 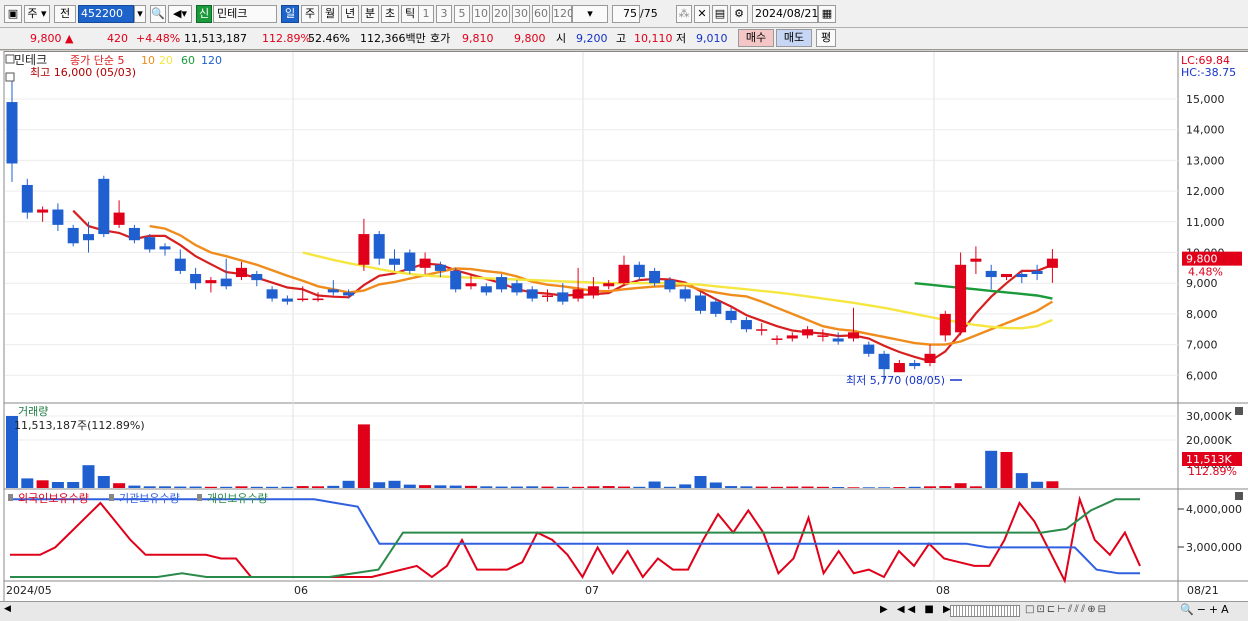 I want to click on eval-button: 평, so click(x=826, y=38).